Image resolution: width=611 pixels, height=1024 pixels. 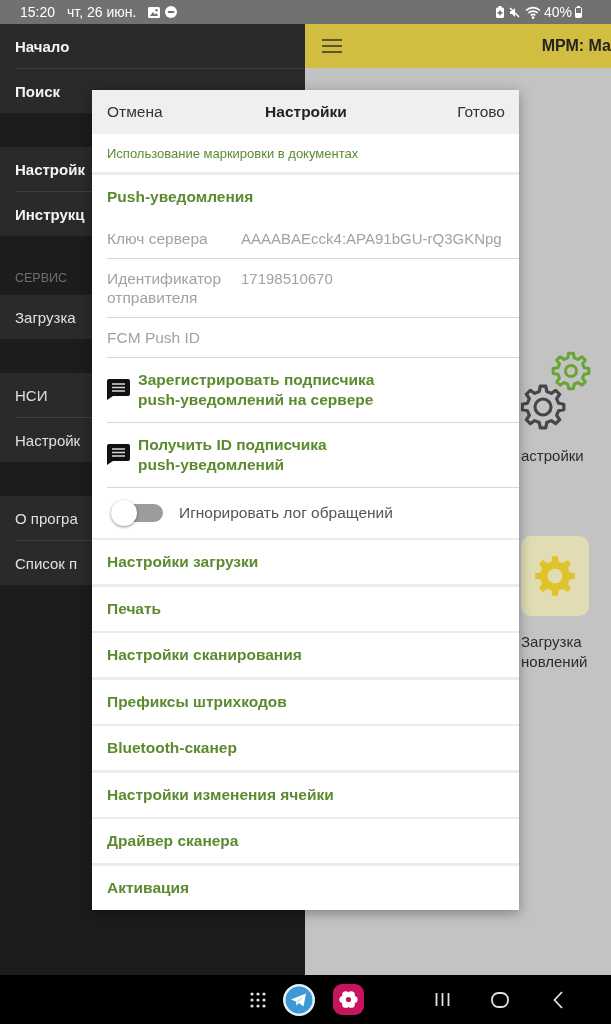 What do you see at coordinates (46, 46) in the screenshot?
I see `drawer-item: Начало` at bounding box center [46, 46].